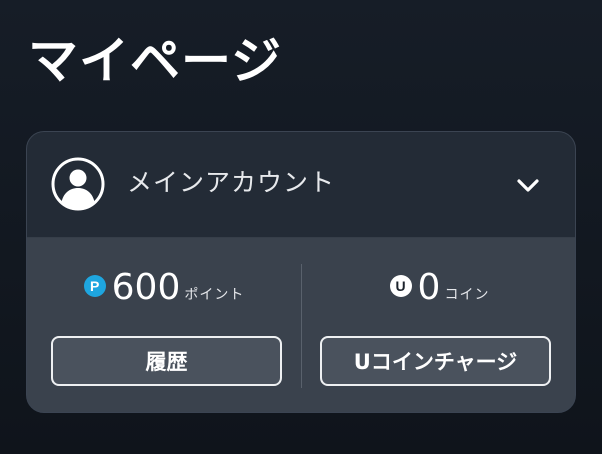 The height and width of the screenshot is (454, 602). Describe the element at coordinates (429, 287) in the screenshot. I see `coins-amount: 0` at that location.